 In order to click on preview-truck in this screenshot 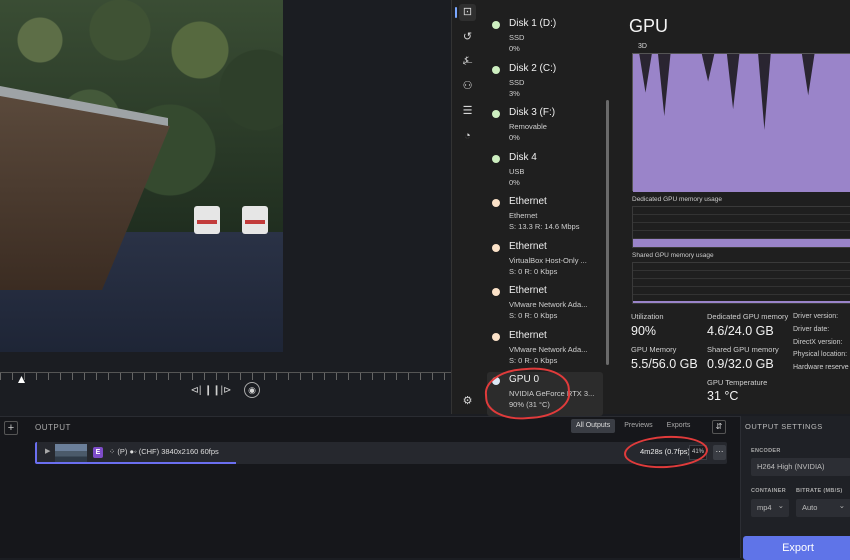, I will do `click(207, 220)`.